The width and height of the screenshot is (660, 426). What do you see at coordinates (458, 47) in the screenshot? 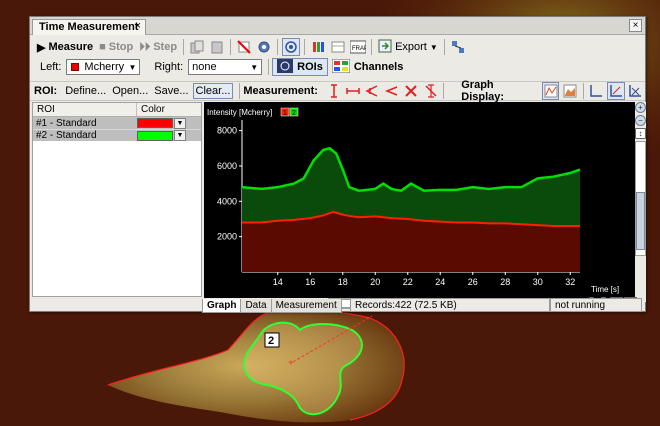
I see `network-icon` at bounding box center [458, 47].